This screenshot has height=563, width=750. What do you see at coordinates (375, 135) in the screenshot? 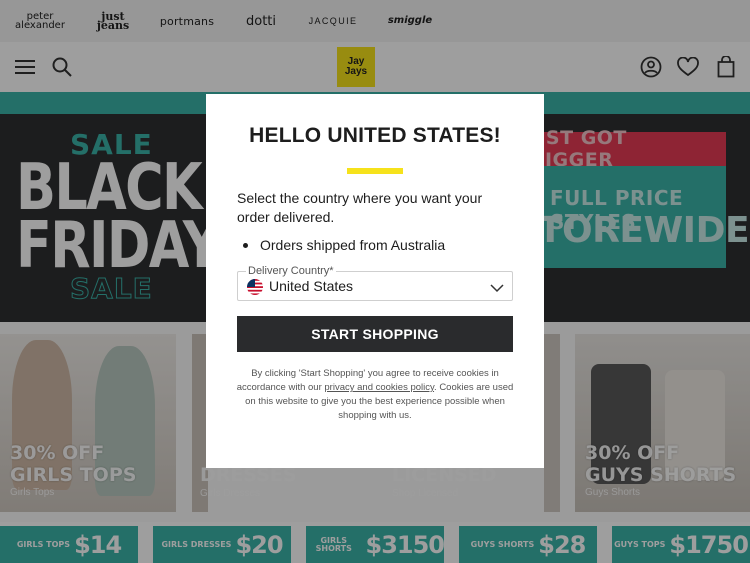
I see `modal-title: HELLO UNITED STATES!` at bounding box center [375, 135].